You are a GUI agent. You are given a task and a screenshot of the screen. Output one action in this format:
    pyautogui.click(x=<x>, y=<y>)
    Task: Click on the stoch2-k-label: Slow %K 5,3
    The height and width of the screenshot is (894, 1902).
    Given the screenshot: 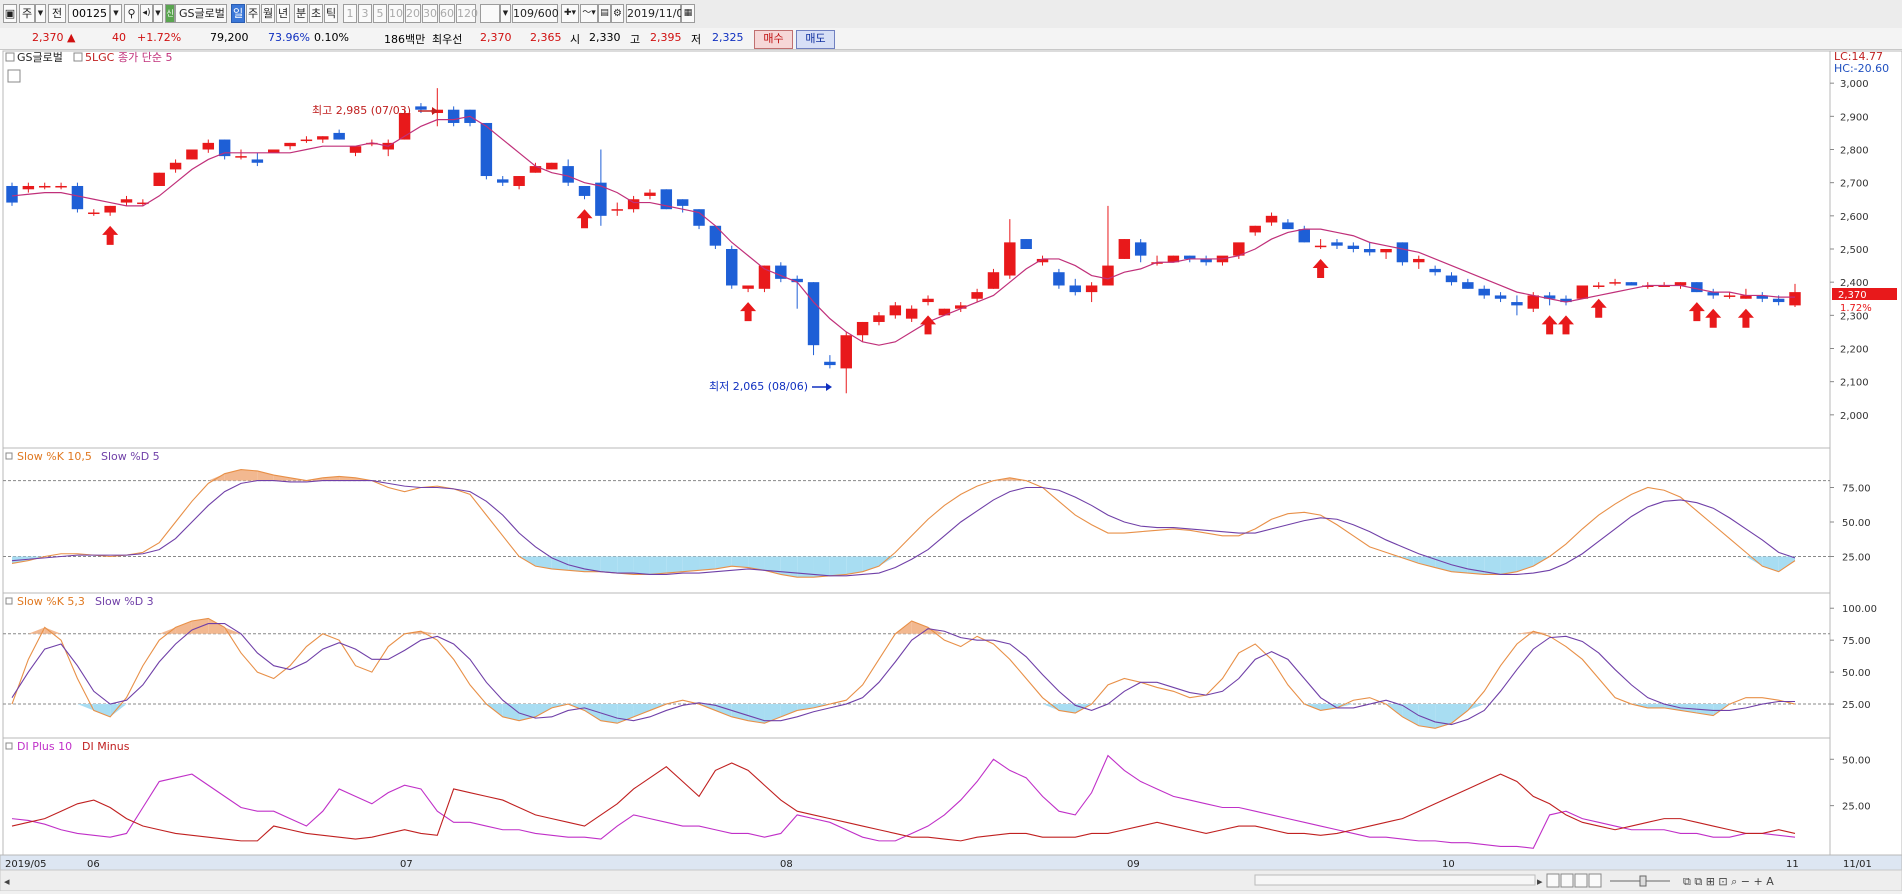 What is the action you would take?
    pyautogui.click(x=51, y=601)
    